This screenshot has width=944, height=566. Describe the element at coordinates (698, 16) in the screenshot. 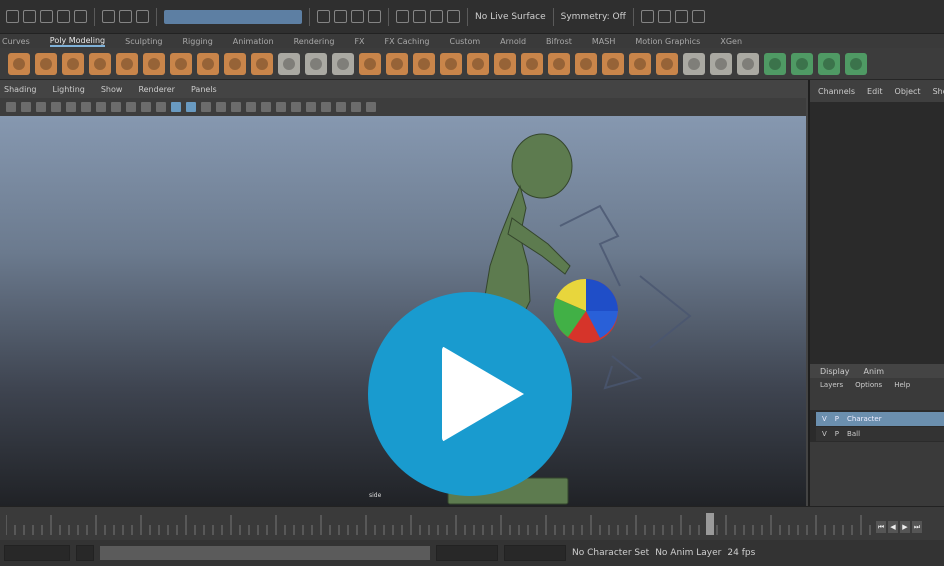

I see `channel-box-icon` at that location.